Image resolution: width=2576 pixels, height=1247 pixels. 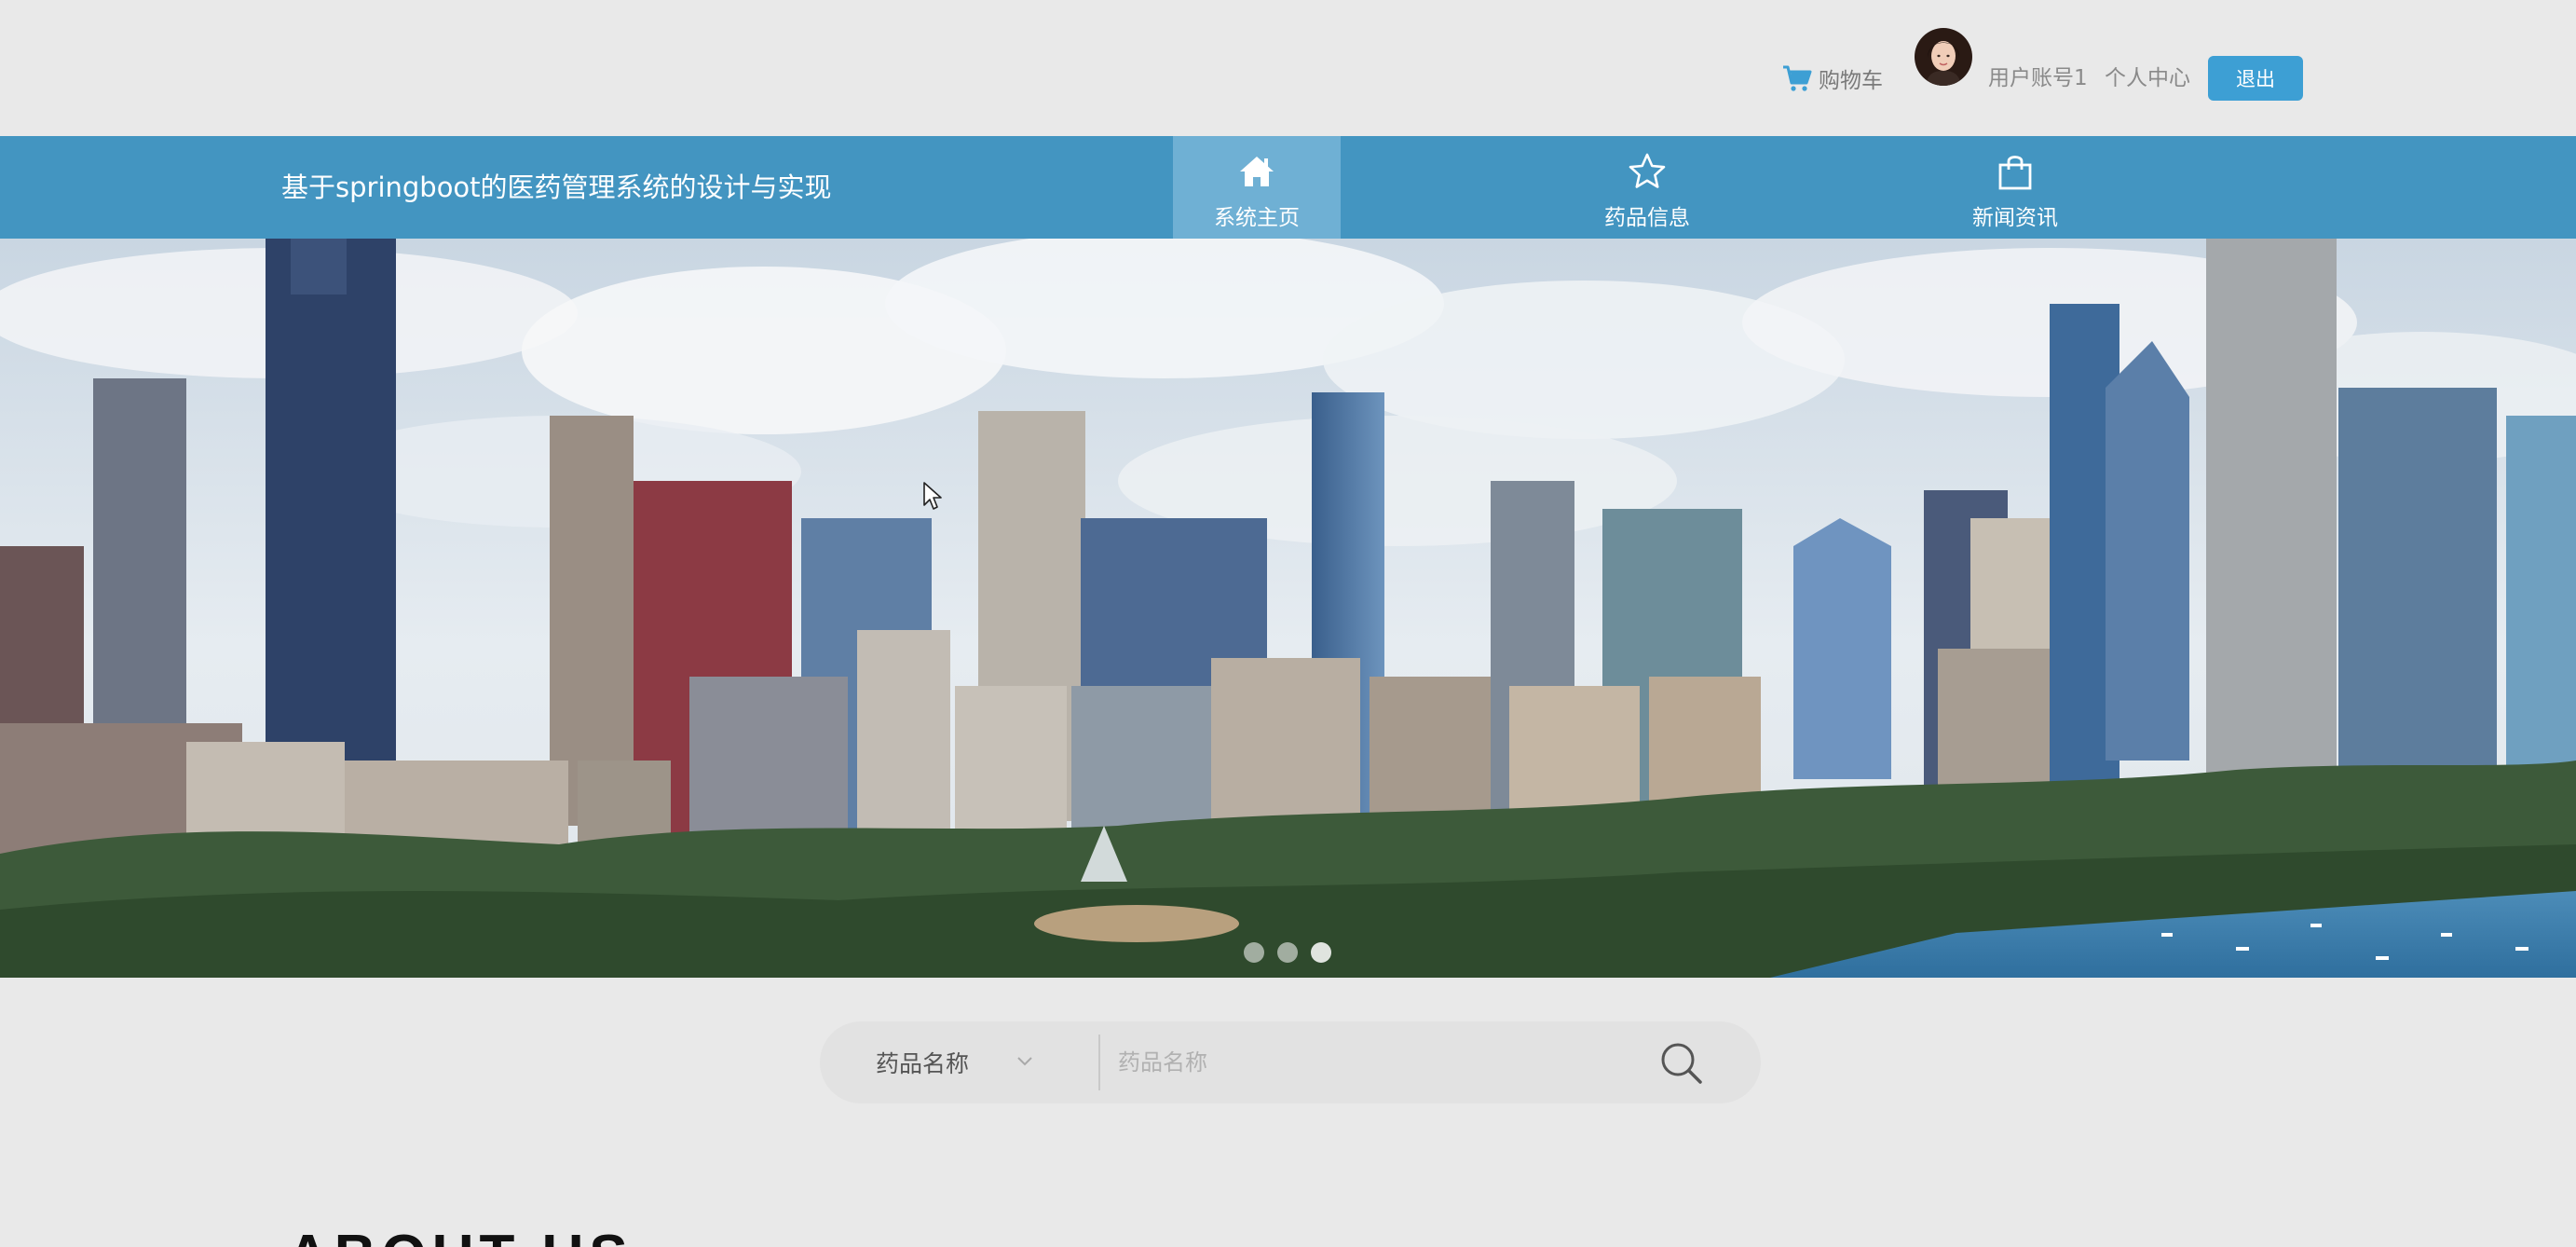 I want to click on cart-label: 购物车, so click(x=1851, y=81).